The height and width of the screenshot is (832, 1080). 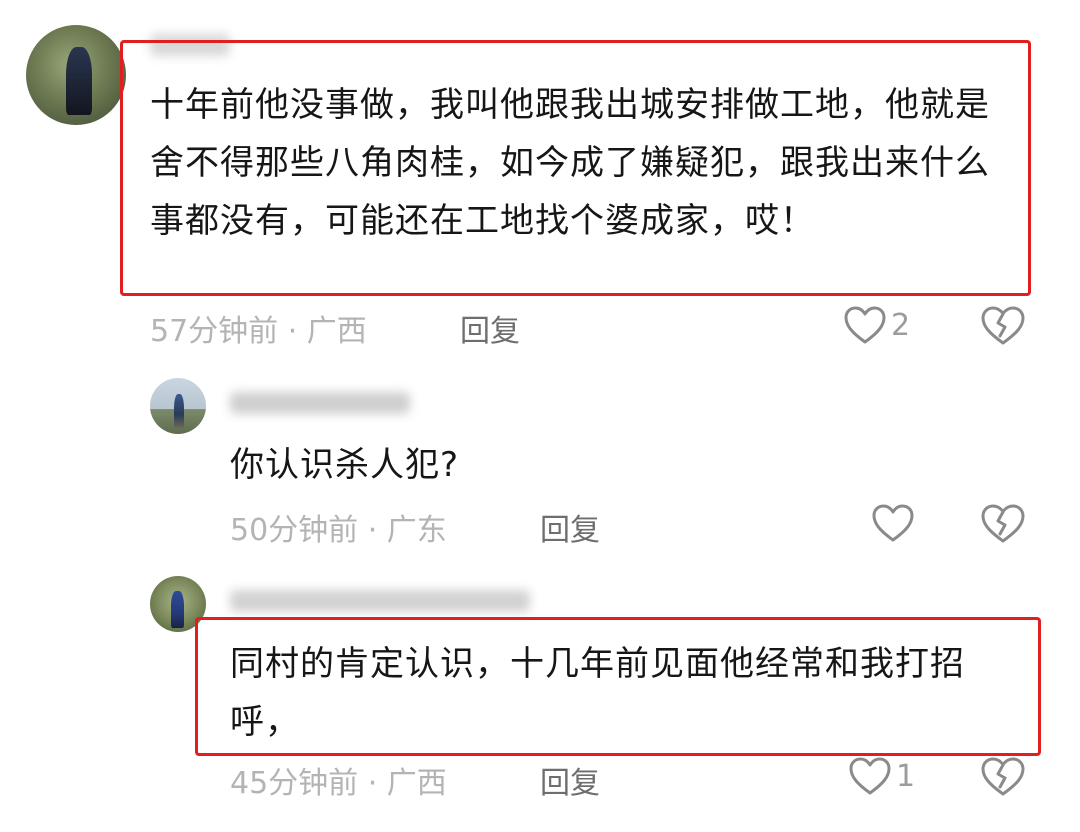 I want to click on comment-text: 同村的肯定认识，十几年前见面他经常和我打招呼，, so click(x=597, y=693).